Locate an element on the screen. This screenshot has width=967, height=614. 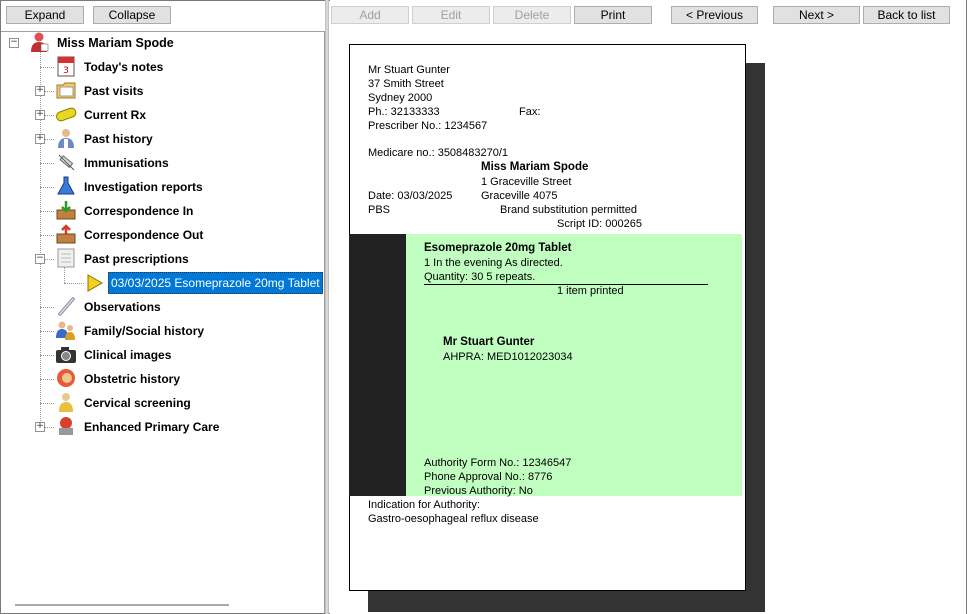
patient-name: Miss Mariam Spode is located at coordinates (535, 167).